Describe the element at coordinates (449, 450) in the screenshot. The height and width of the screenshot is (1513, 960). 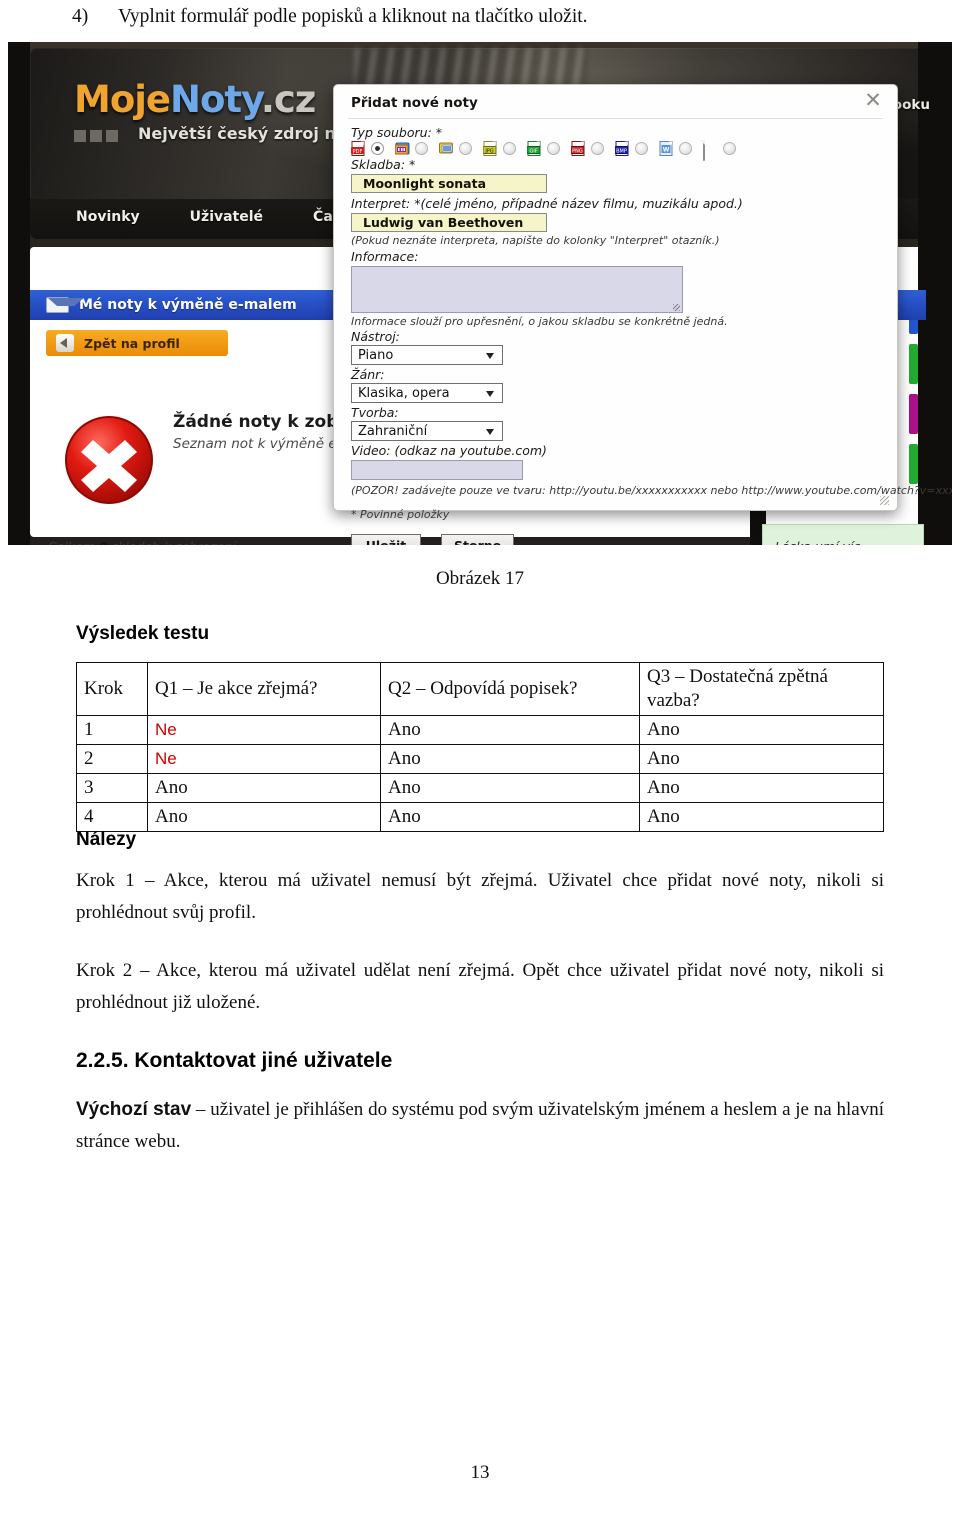
I see `label-video: Video: (odkaz na youtube.com)` at that location.